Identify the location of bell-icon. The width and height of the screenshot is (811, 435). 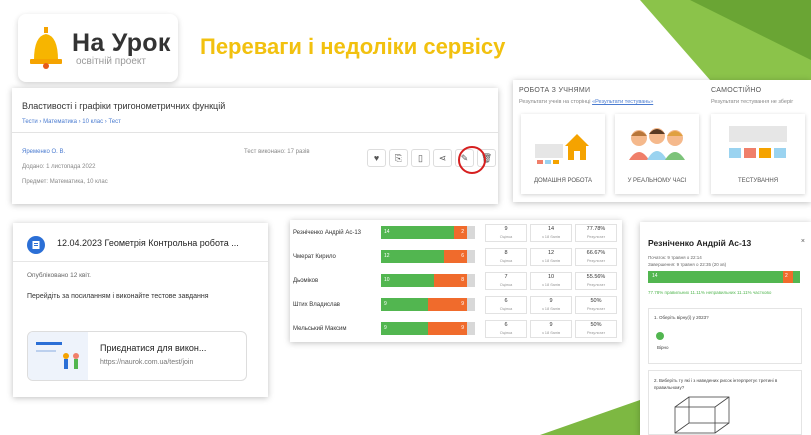
(46, 48).